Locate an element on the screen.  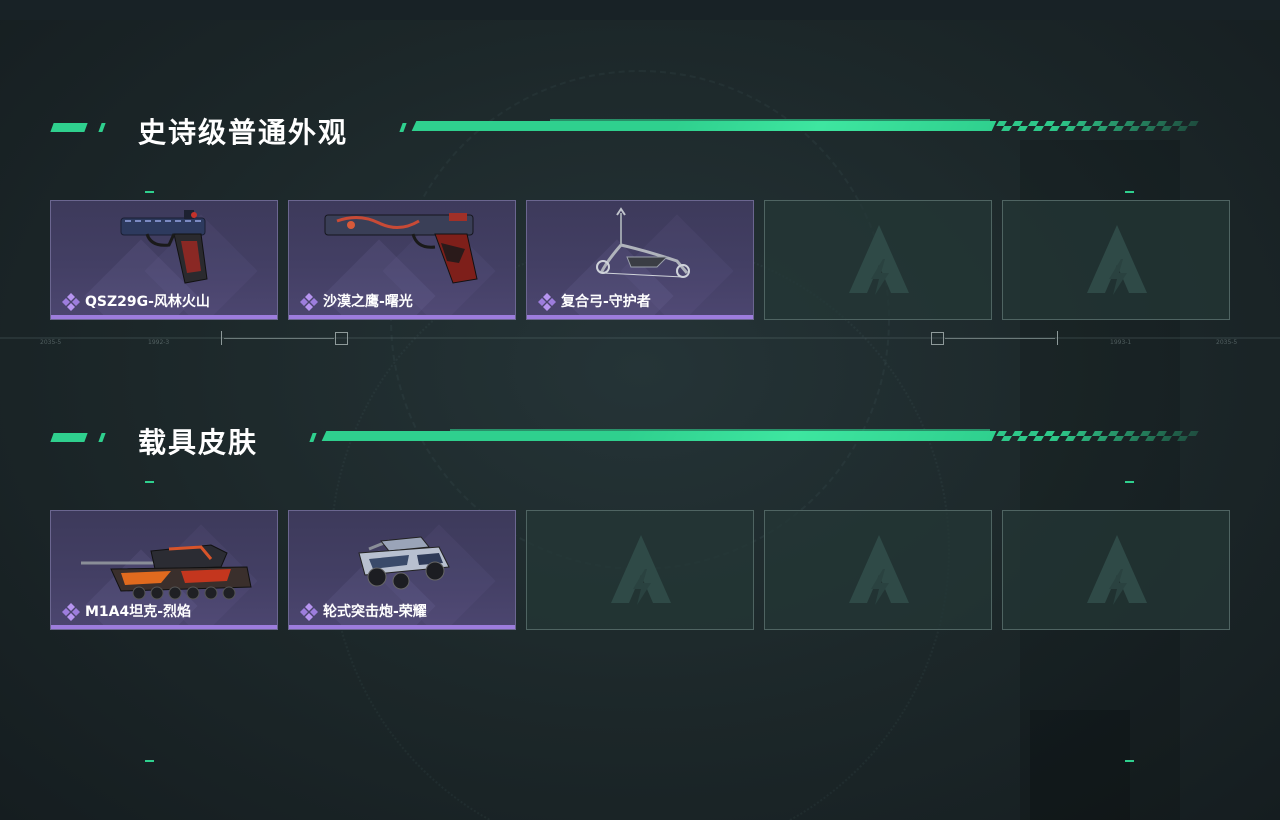
section-header-epic-skins: 史诗级普通外观 is located at coordinates (625, 131).